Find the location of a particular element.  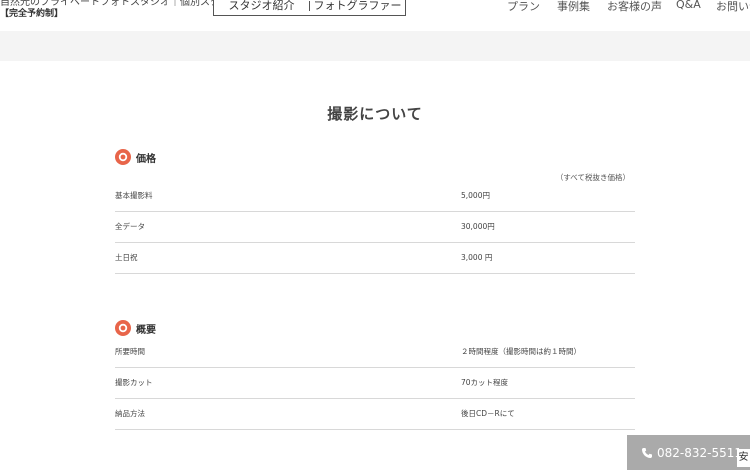

row-label: 全データ is located at coordinates (130, 226).